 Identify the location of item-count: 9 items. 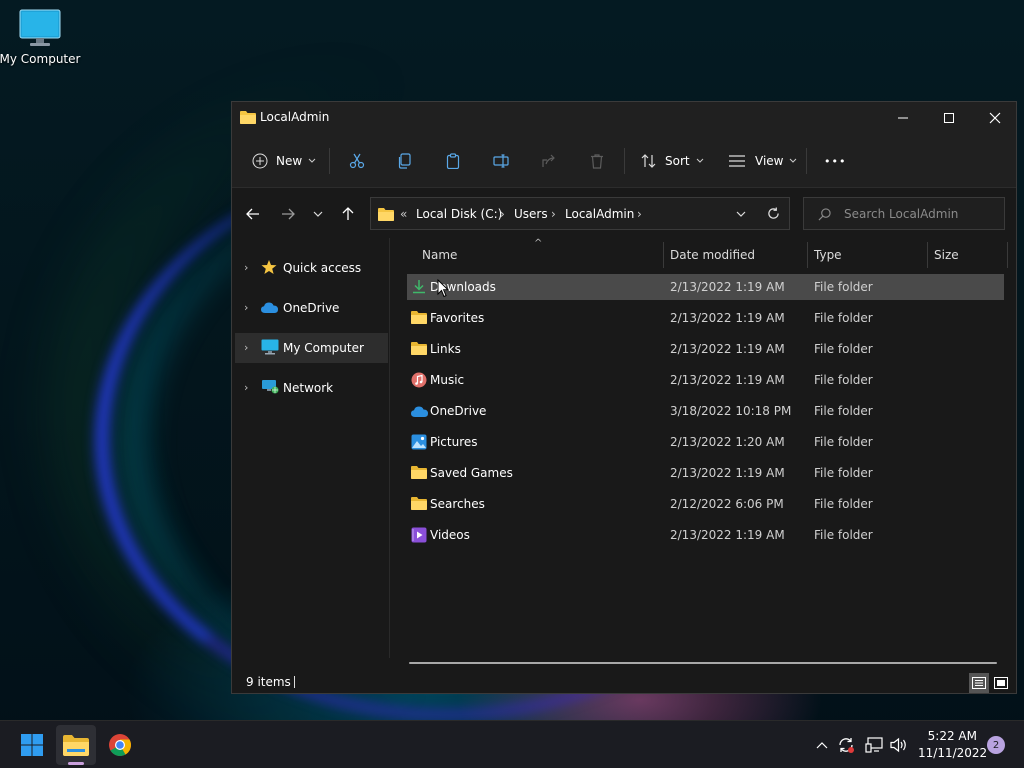
(268, 682).